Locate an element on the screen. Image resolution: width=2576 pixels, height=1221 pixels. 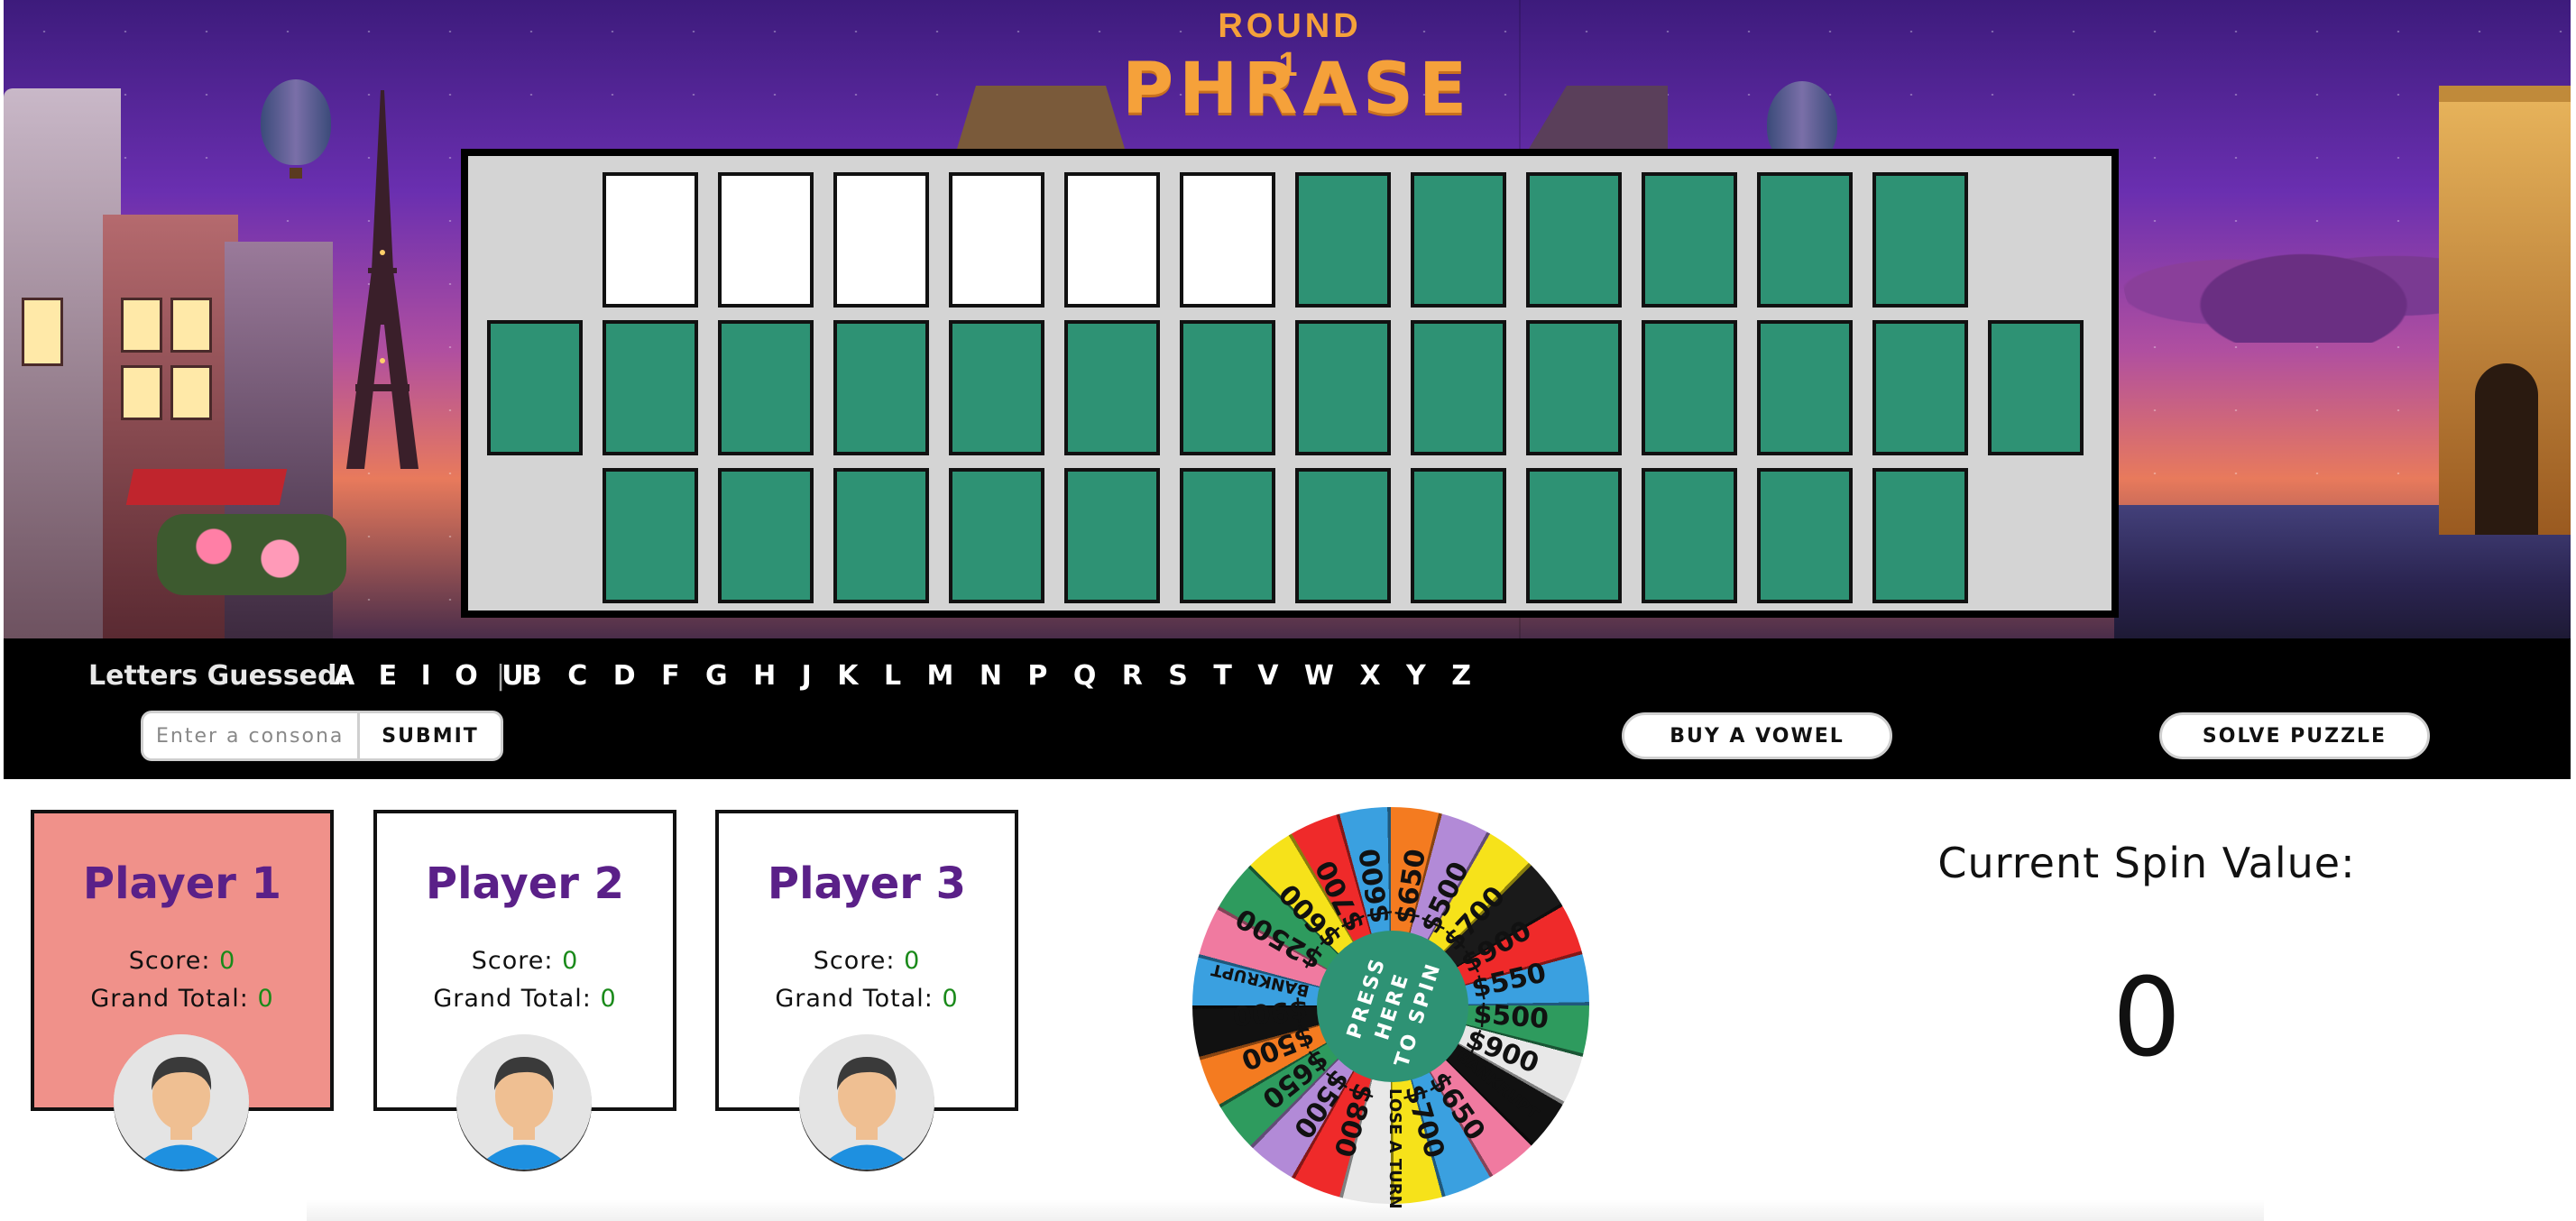
player-3-avatar is located at coordinates (867, 1102).